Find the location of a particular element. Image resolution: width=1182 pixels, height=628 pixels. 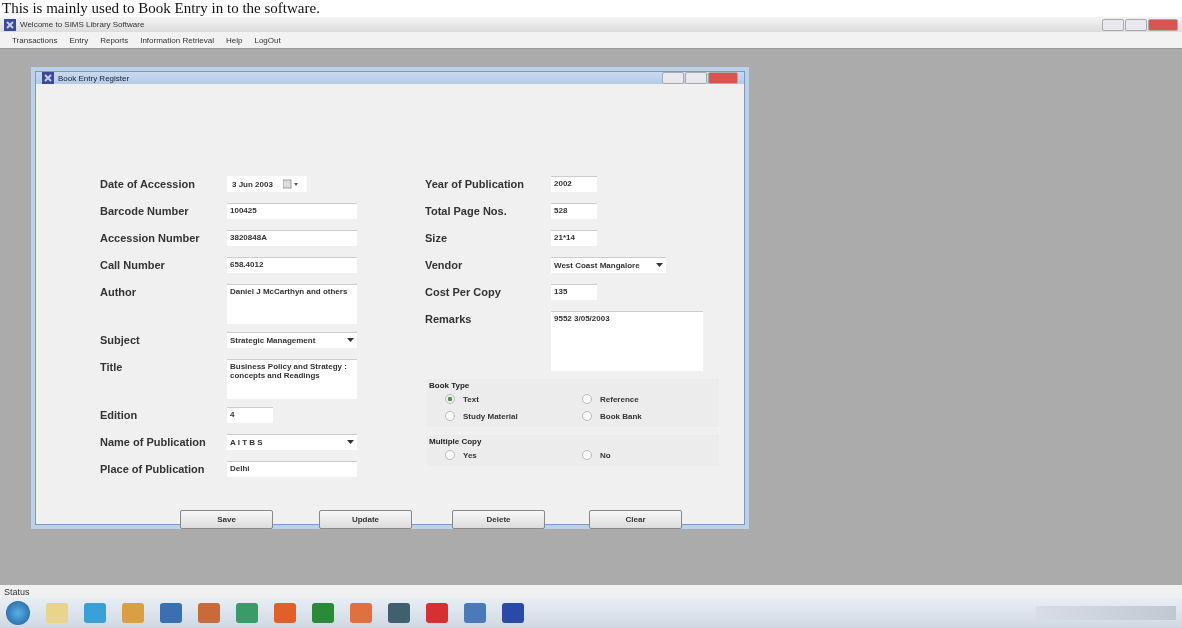

input-field: 4 is located at coordinates (250, 415).